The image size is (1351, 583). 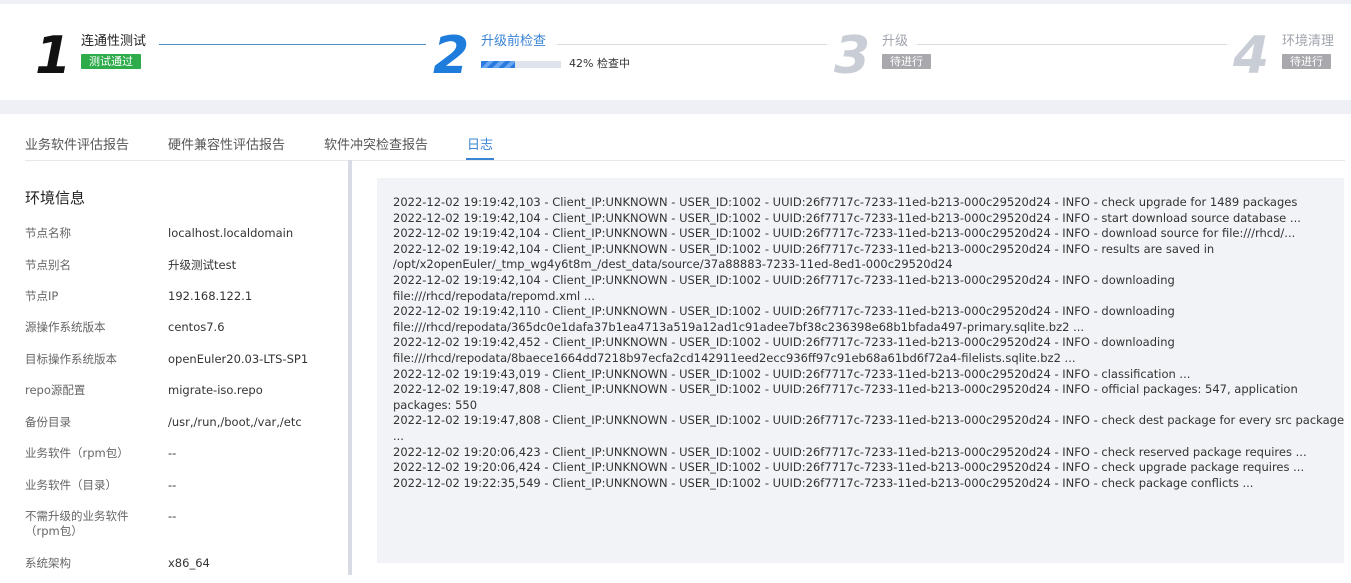 What do you see at coordinates (1306, 61) in the screenshot?
I see `step-4-status-badge: 待进行` at bounding box center [1306, 61].